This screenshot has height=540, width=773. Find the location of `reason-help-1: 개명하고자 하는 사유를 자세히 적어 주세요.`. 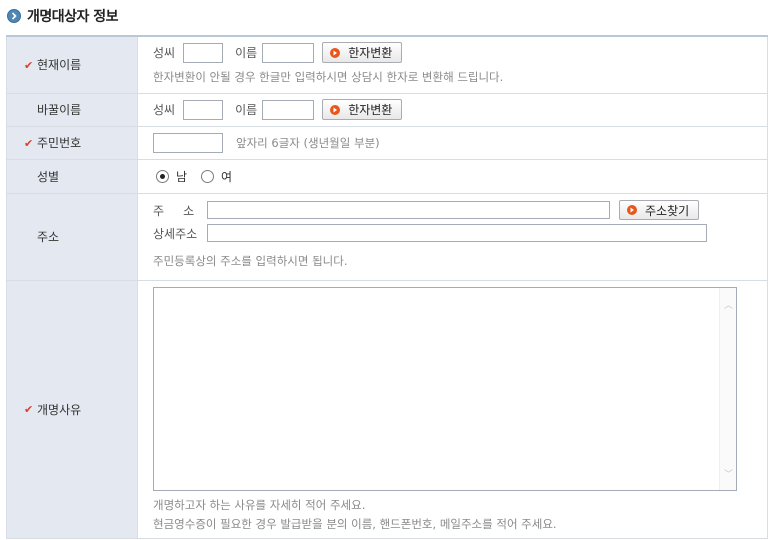

reason-help-1: 개명하고자 하는 사유를 자세히 적어 주세요. is located at coordinates (259, 504).